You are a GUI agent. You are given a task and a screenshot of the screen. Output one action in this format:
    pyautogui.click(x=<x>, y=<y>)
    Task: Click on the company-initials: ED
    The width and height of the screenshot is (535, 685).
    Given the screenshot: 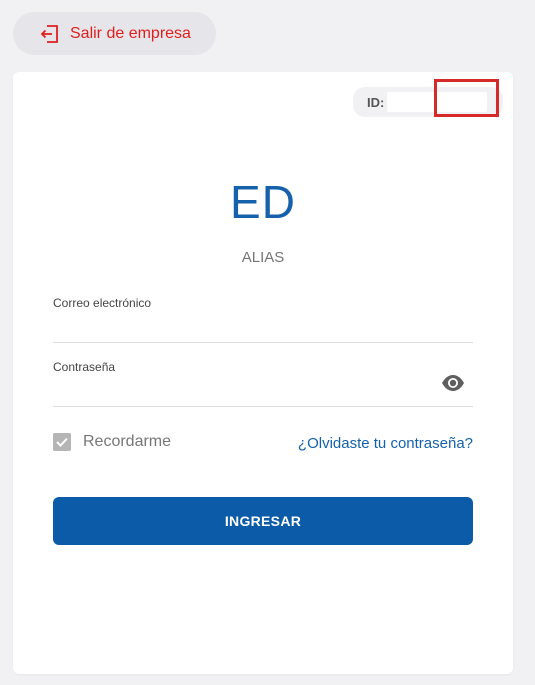 What is the action you would take?
    pyautogui.click(x=263, y=202)
    